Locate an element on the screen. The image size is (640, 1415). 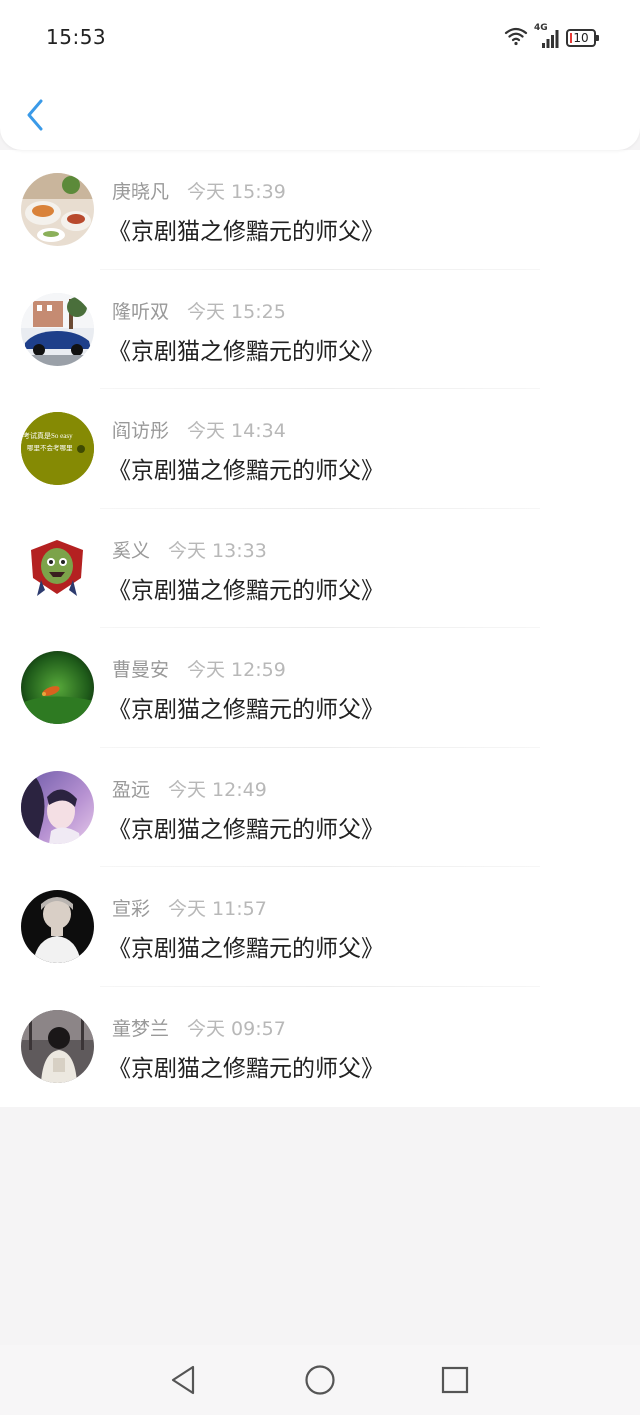
wifi-icon is located at coordinates (516, 38).